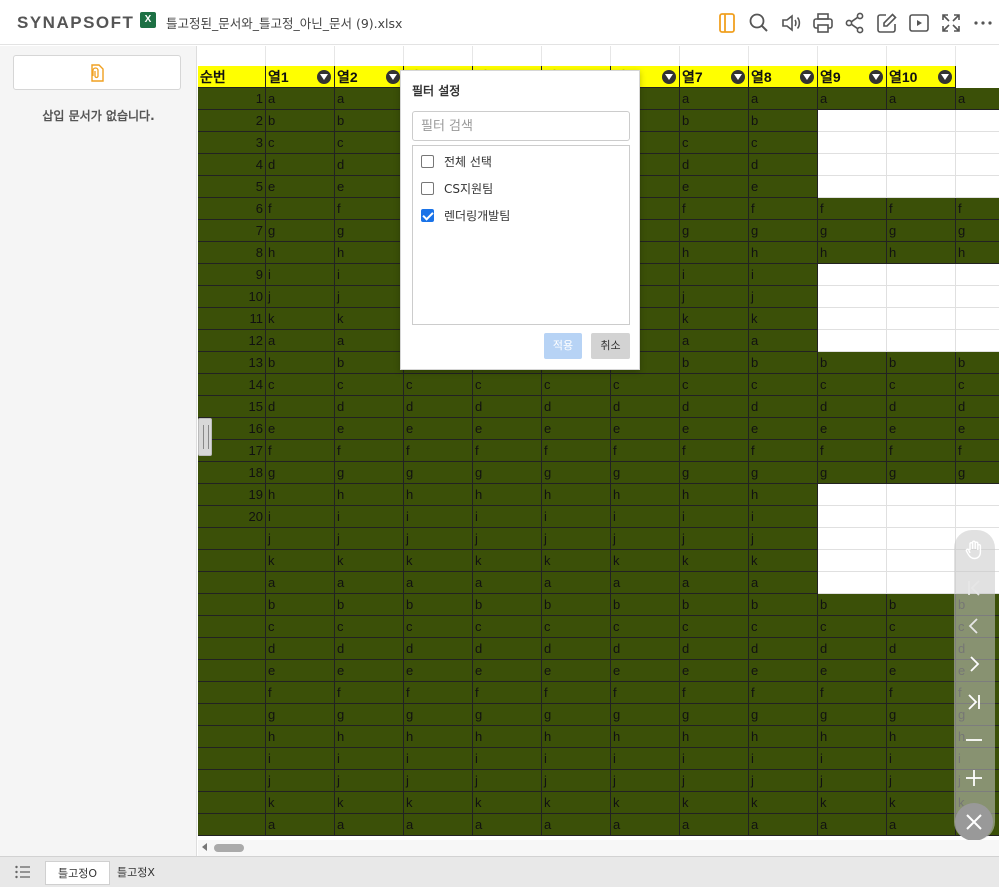 Image resolution: width=999 pixels, height=887 pixels. Describe the element at coordinates (232, 165) in the screenshot. I see `row-number-cell: 4` at that location.